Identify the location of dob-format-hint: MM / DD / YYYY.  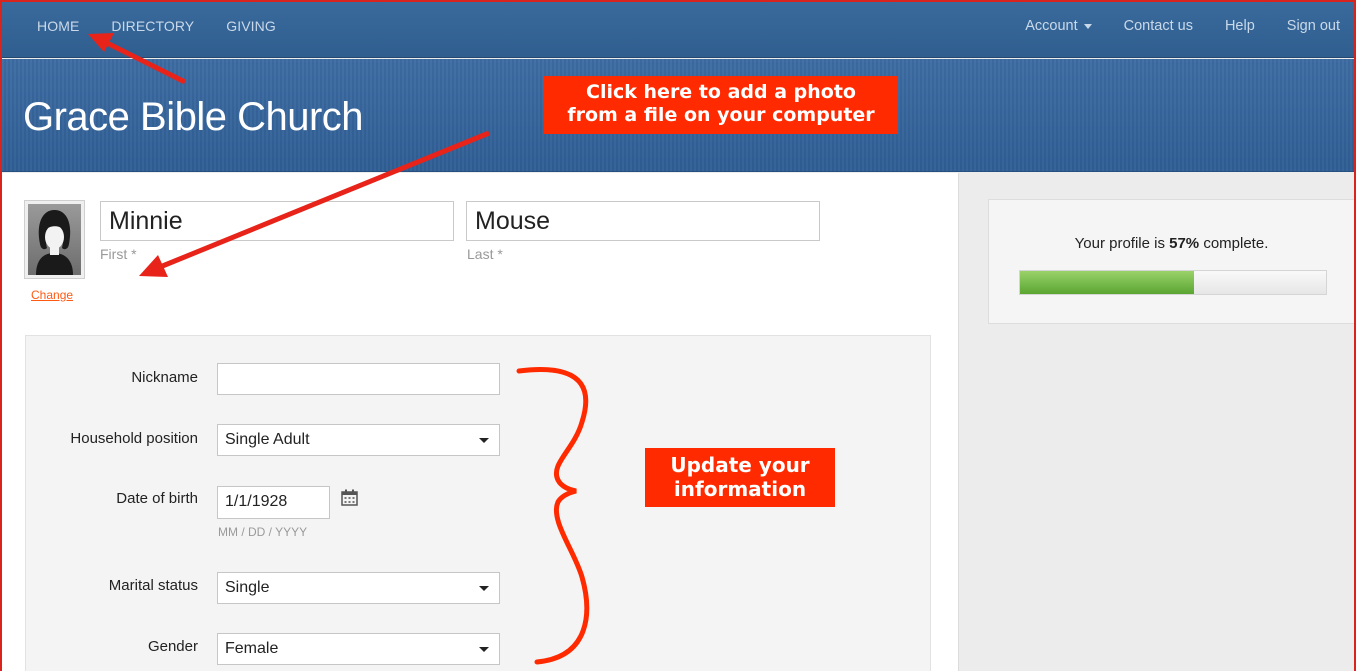
(263, 532).